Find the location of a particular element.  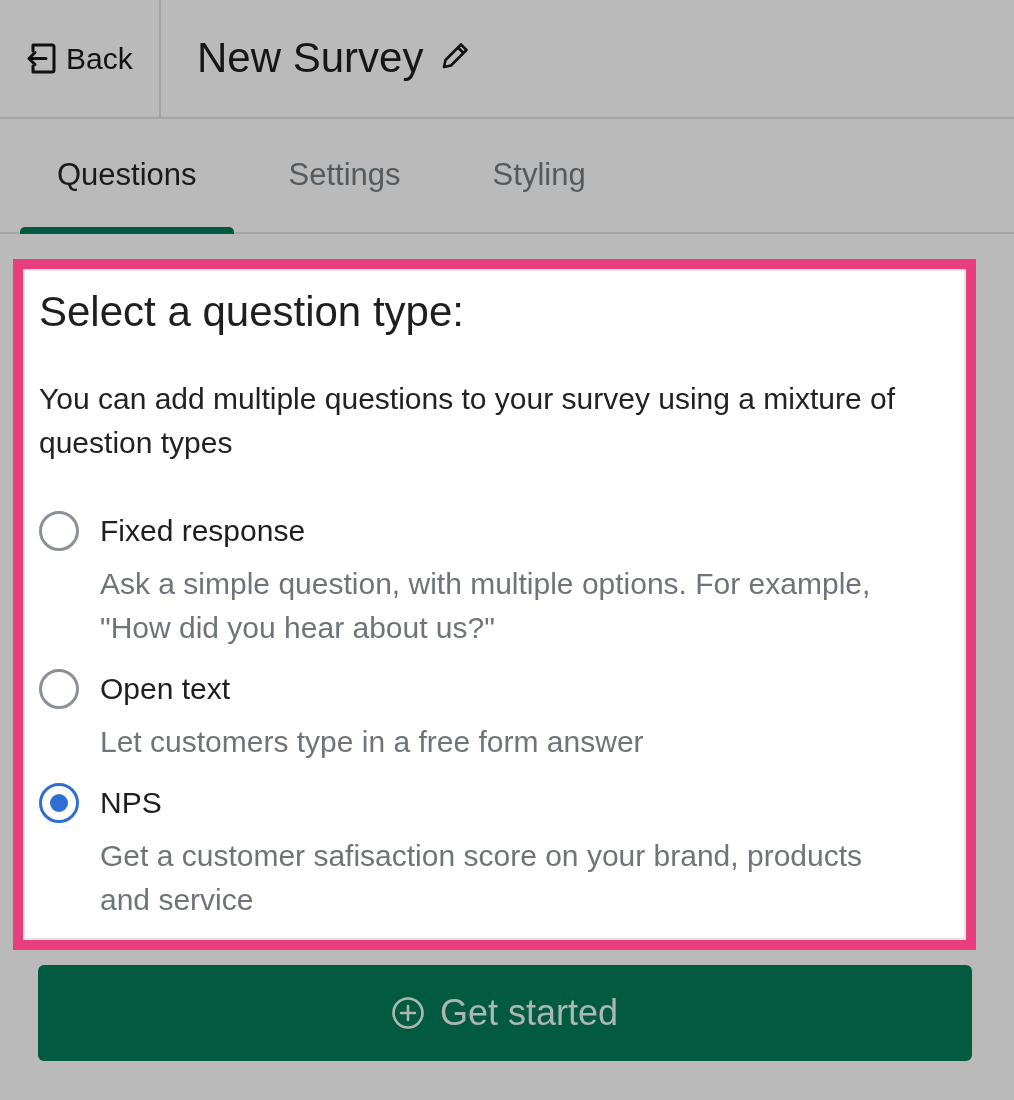

tab: Styling is located at coordinates (539, 175).